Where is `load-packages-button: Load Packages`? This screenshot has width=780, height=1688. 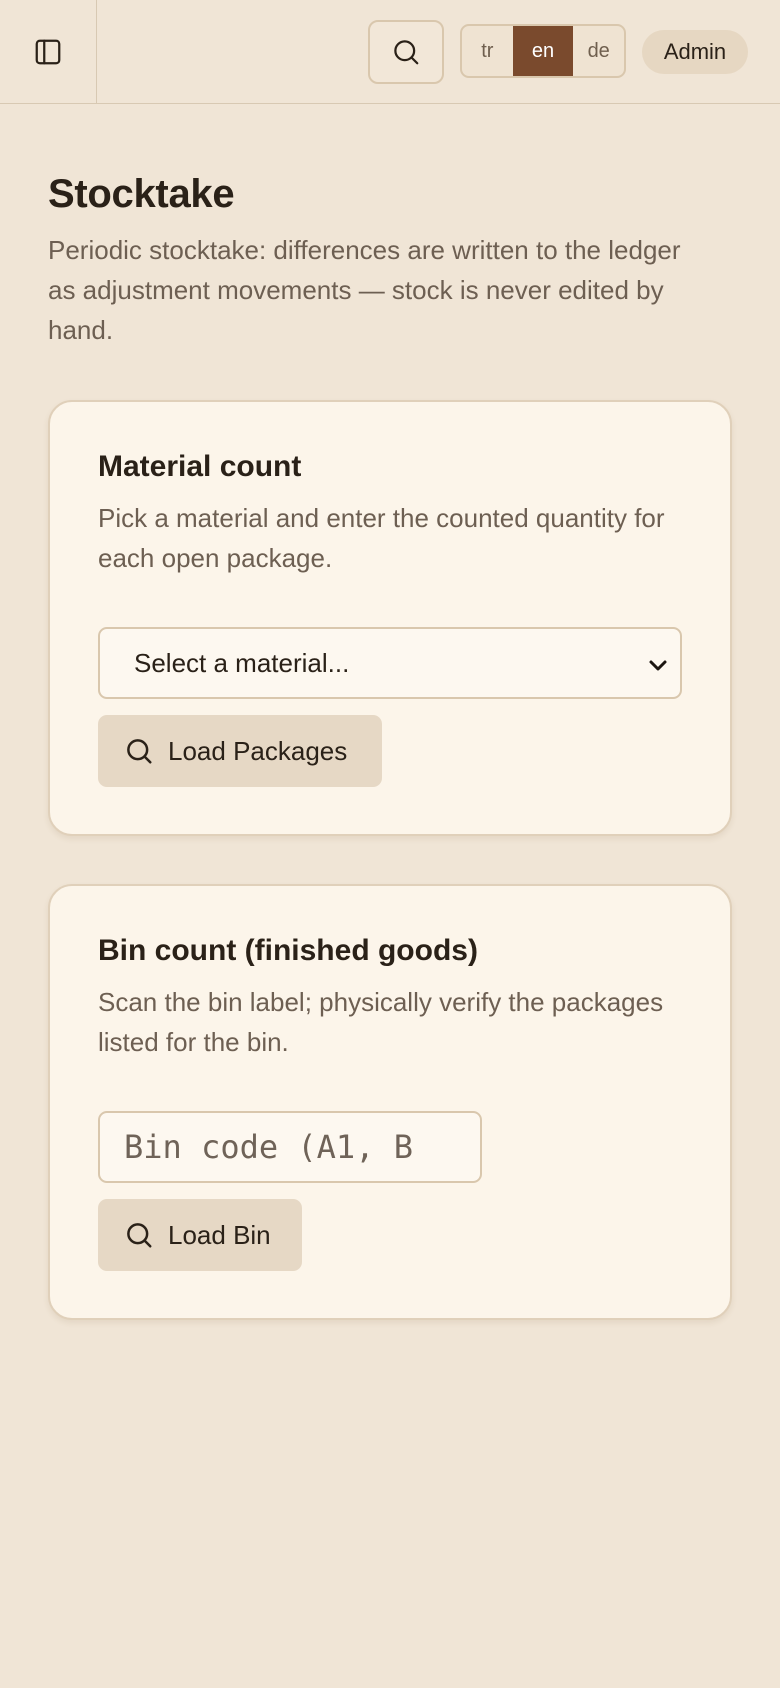
load-packages-button: Load Packages is located at coordinates (240, 751).